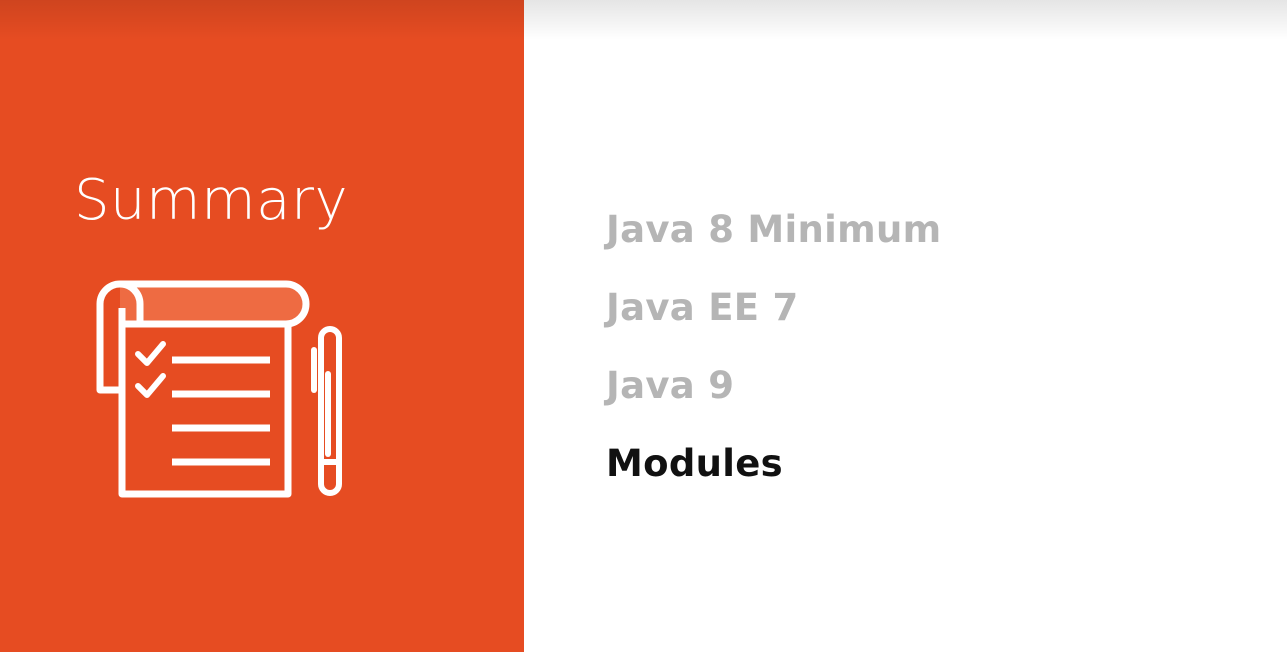 This screenshot has width=1287, height=652. I want to click on checklist-notepad-with-pen-icon, so click(219, 389).